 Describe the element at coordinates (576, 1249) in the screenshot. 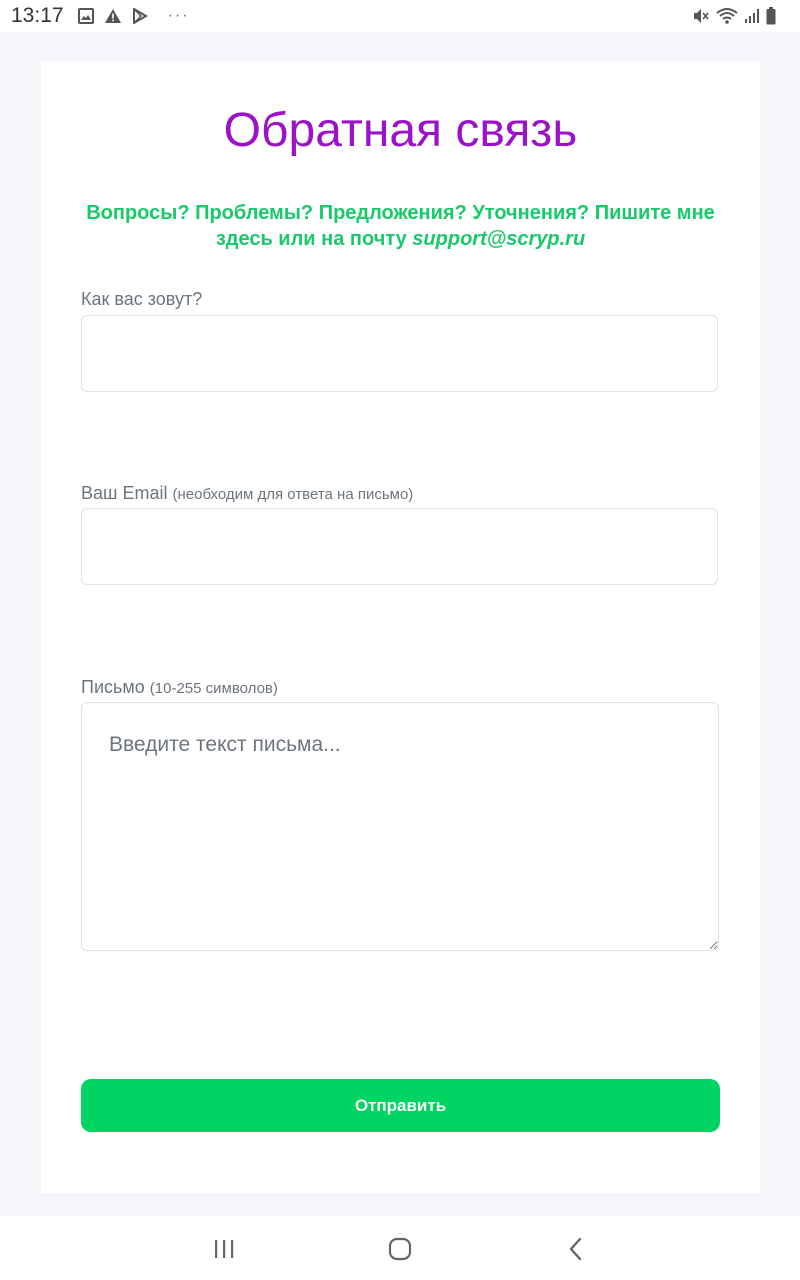

I see `back-icon` at that location.